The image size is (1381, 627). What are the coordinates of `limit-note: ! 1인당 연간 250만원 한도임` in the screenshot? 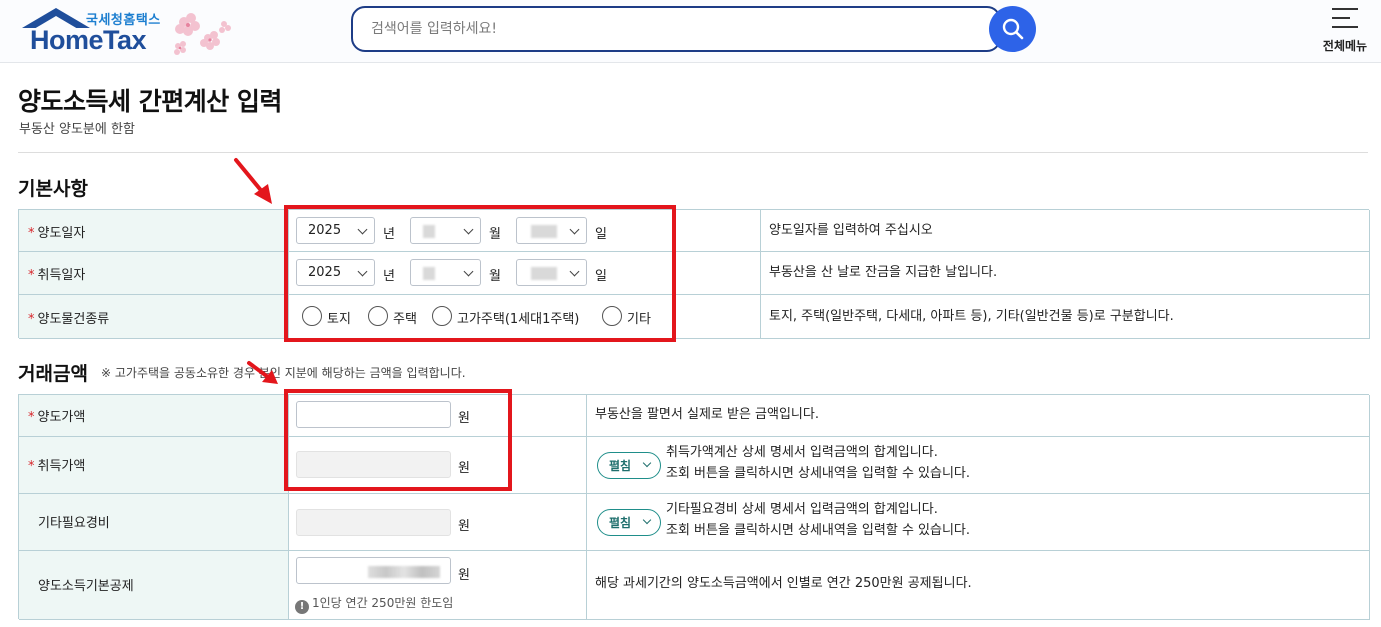 It's located at (374, 604).